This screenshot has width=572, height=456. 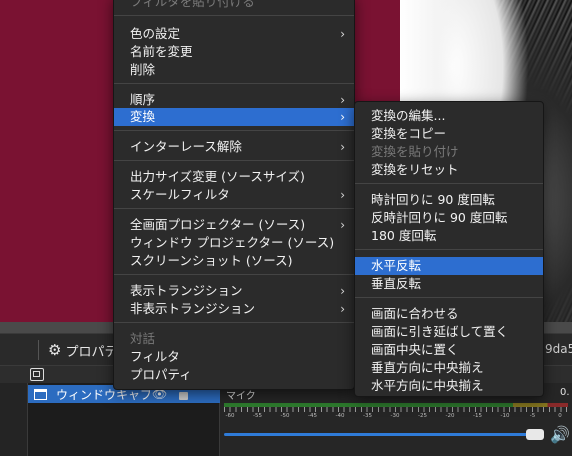 What do you see at coordinates (415, 151) in the screenshot?
I see `transform-menu-item-label: 変換を貼り付け` at bounding box center [415, 151].